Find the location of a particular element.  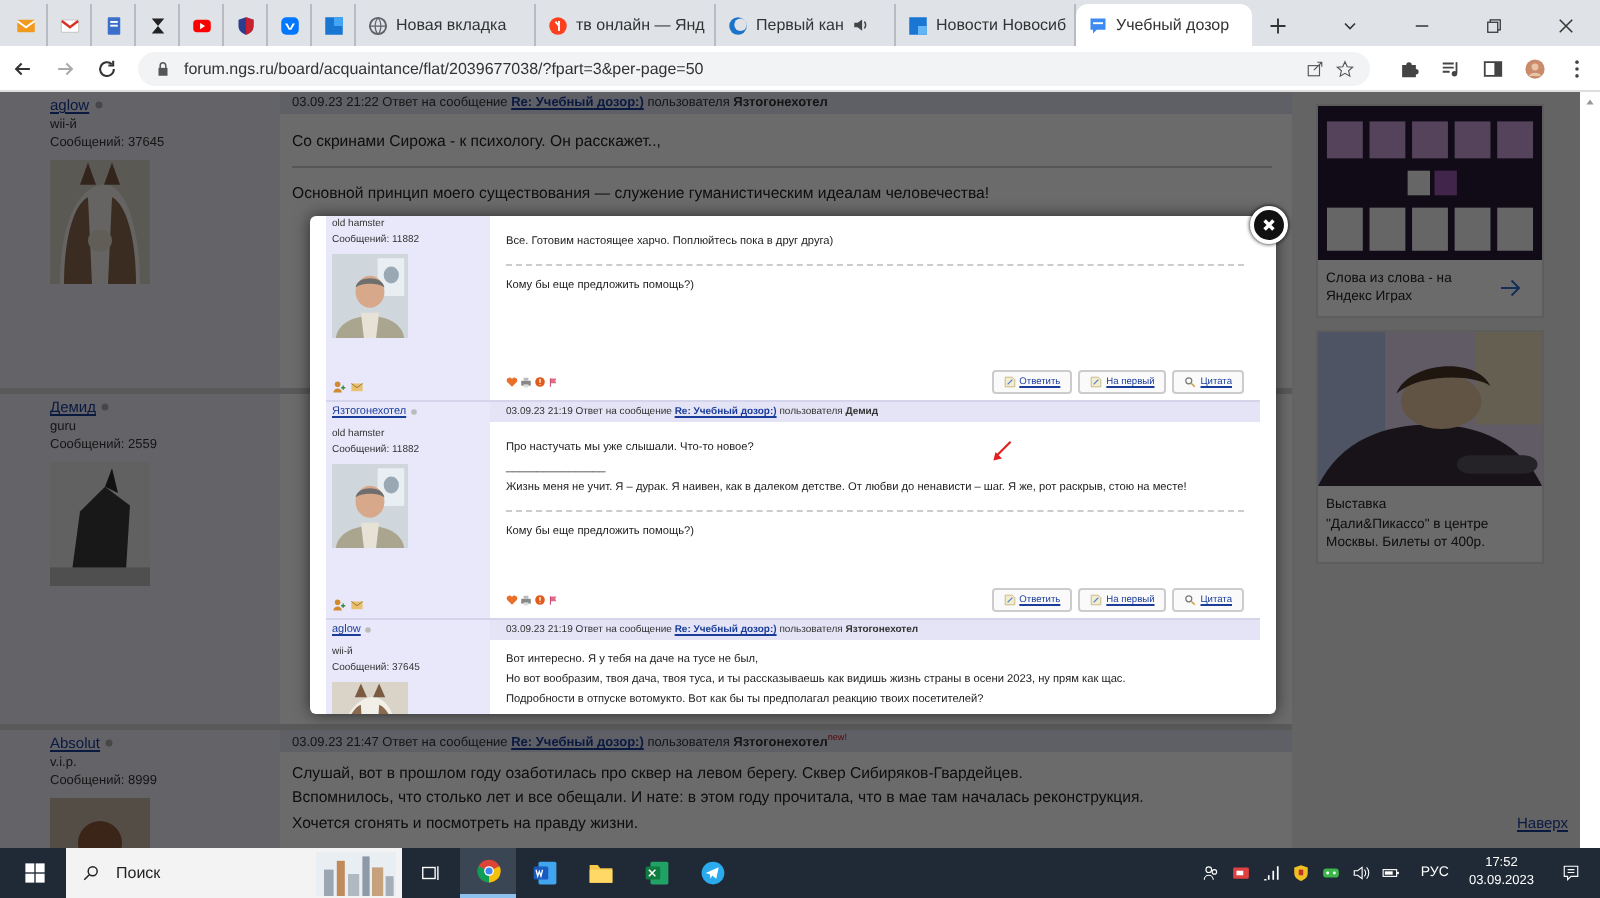

play-icon is located at coordinates (201, 25).